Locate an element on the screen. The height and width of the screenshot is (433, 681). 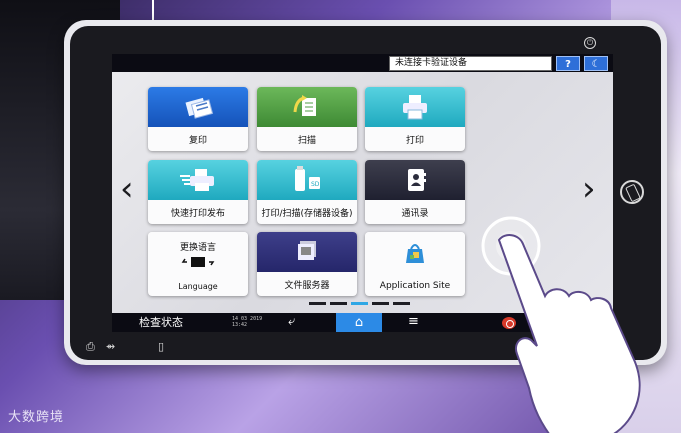
tile-application-site: Application Site is located at coordinates (415, 264).